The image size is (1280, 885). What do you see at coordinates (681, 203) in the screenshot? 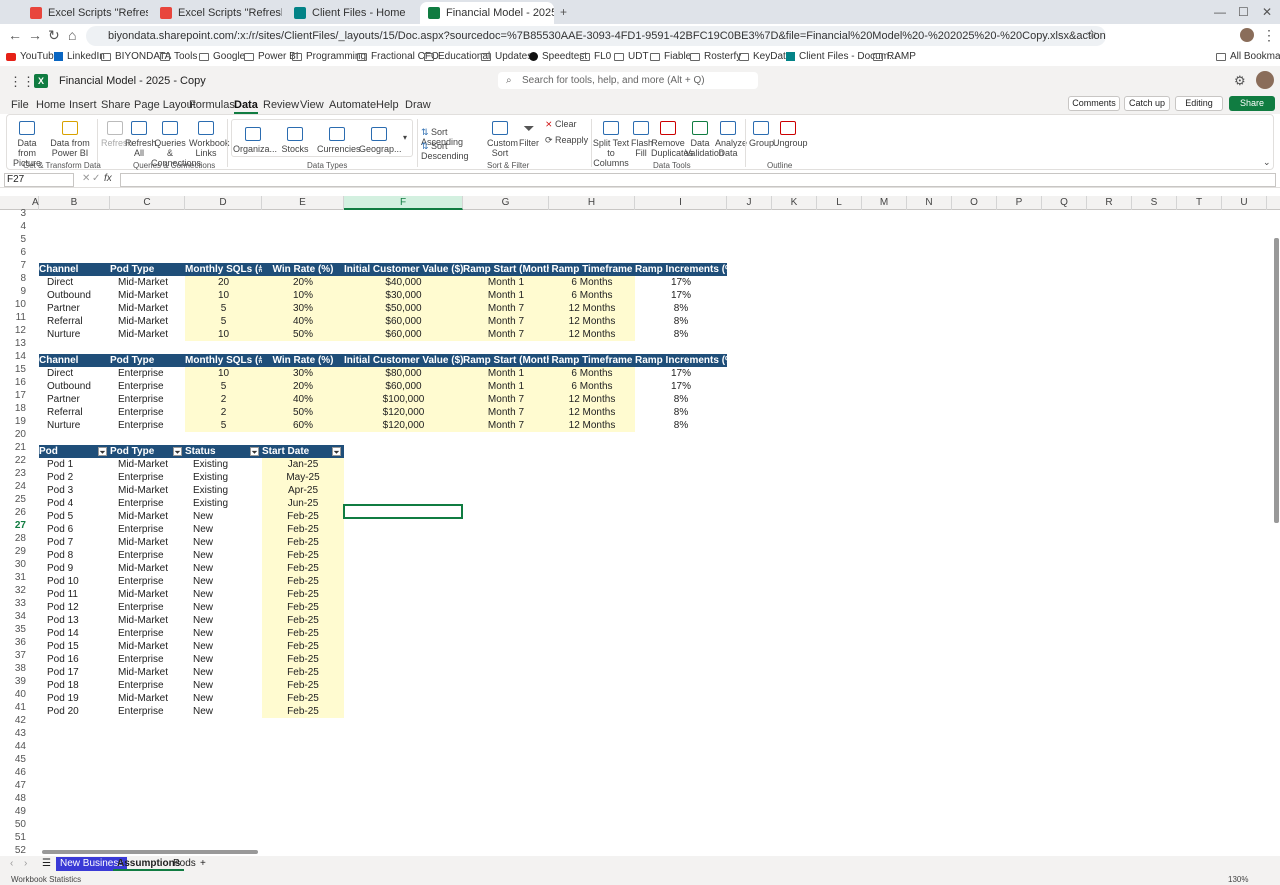
I see `column-header-i: I` at bounding box center [681, 203].